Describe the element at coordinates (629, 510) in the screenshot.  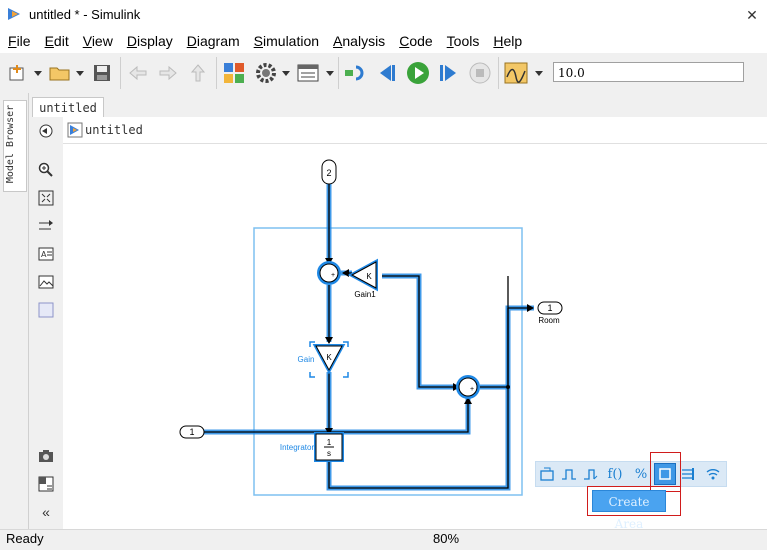
I see `create-area-tooltip: Create Area` at that location.